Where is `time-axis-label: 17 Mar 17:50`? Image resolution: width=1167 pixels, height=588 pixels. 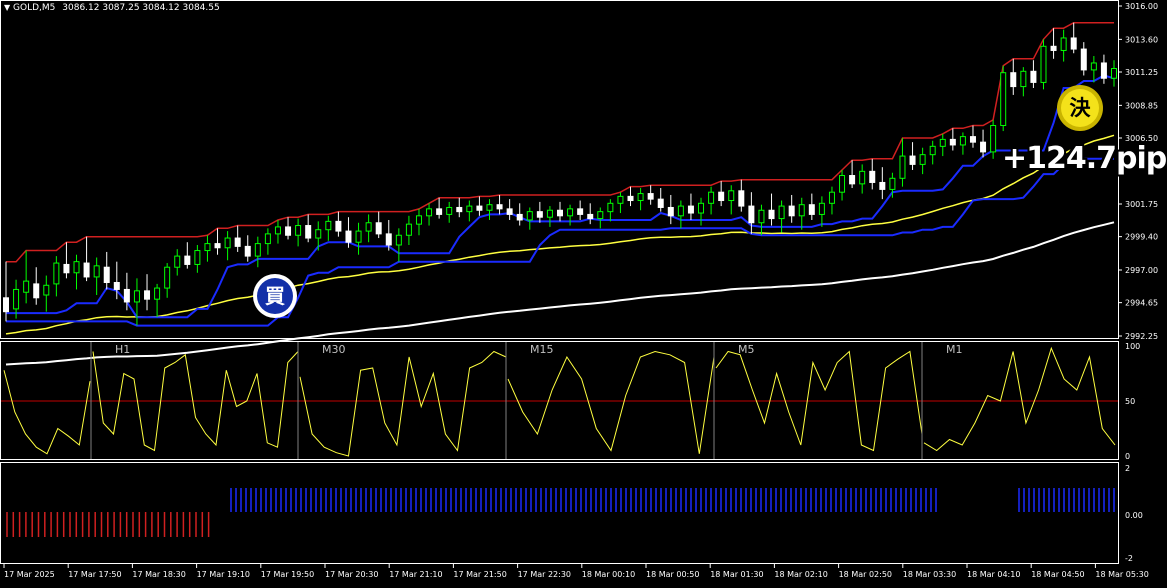 time-axis-label: 17 Mar 17:50 is located at coordinates (94, 574).